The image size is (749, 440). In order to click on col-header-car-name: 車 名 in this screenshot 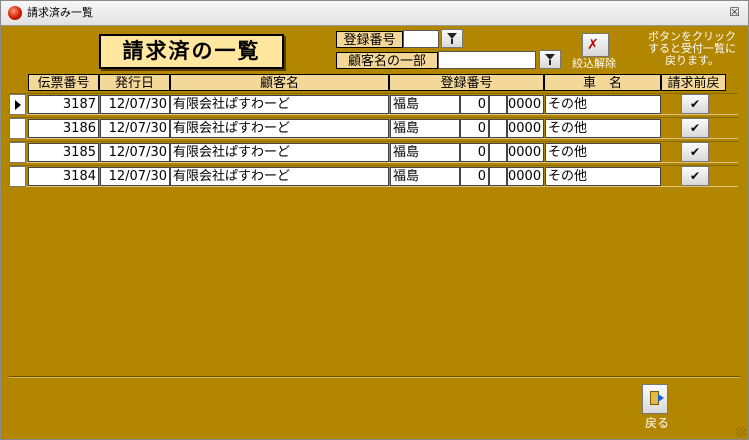, I will do `click(602, 82)`.